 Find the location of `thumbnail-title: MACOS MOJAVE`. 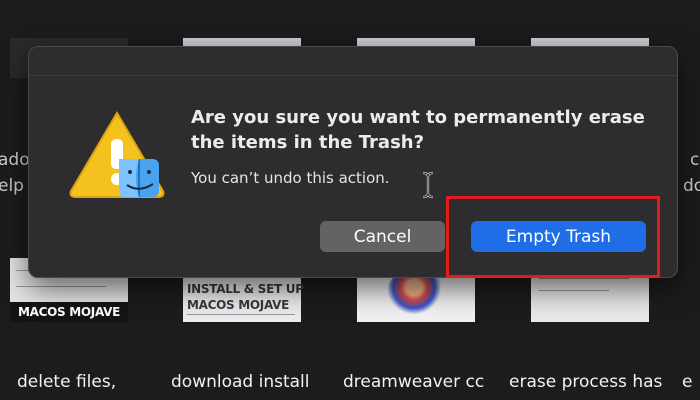

thumbnail-title: MACOS MOJAVE is located at coordinates (69, 312).